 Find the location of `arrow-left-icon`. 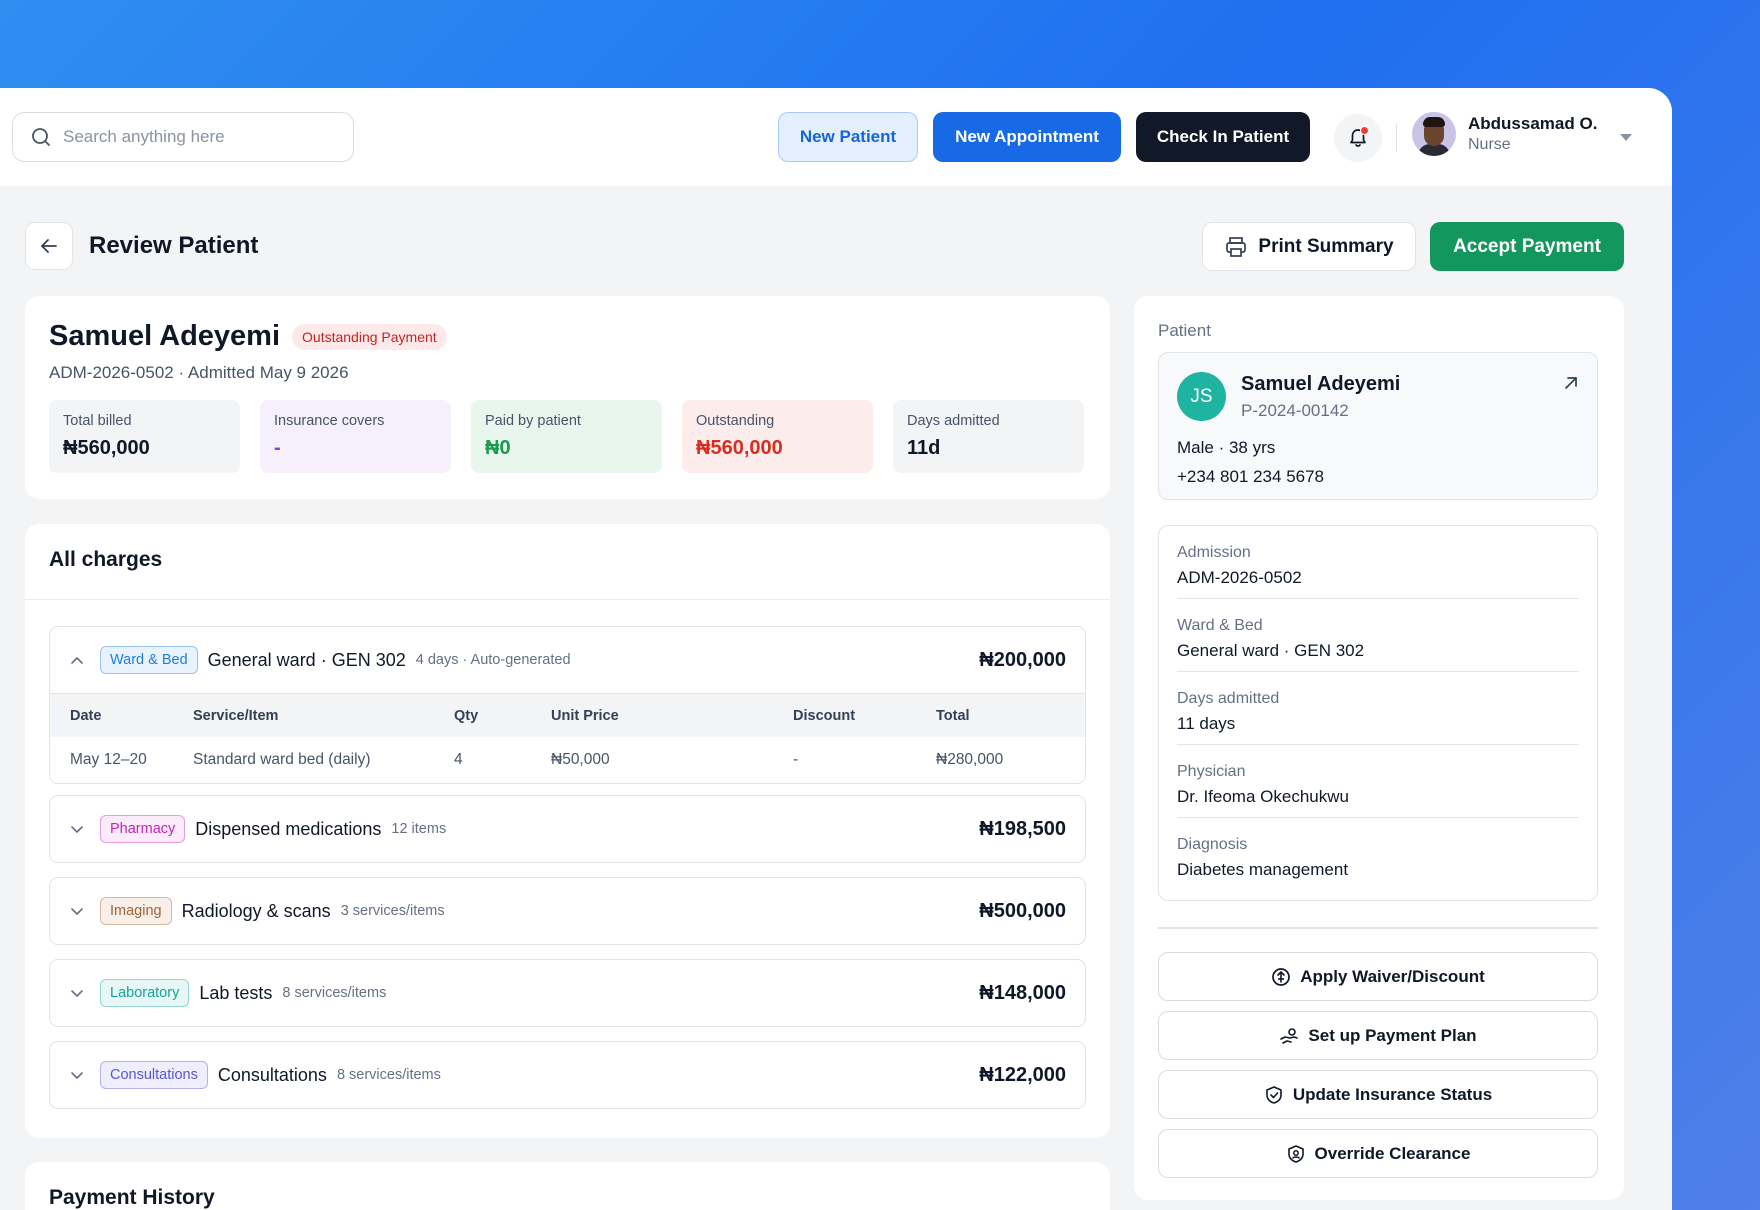

arrow-left-icon is located at coordinates (49, 246).